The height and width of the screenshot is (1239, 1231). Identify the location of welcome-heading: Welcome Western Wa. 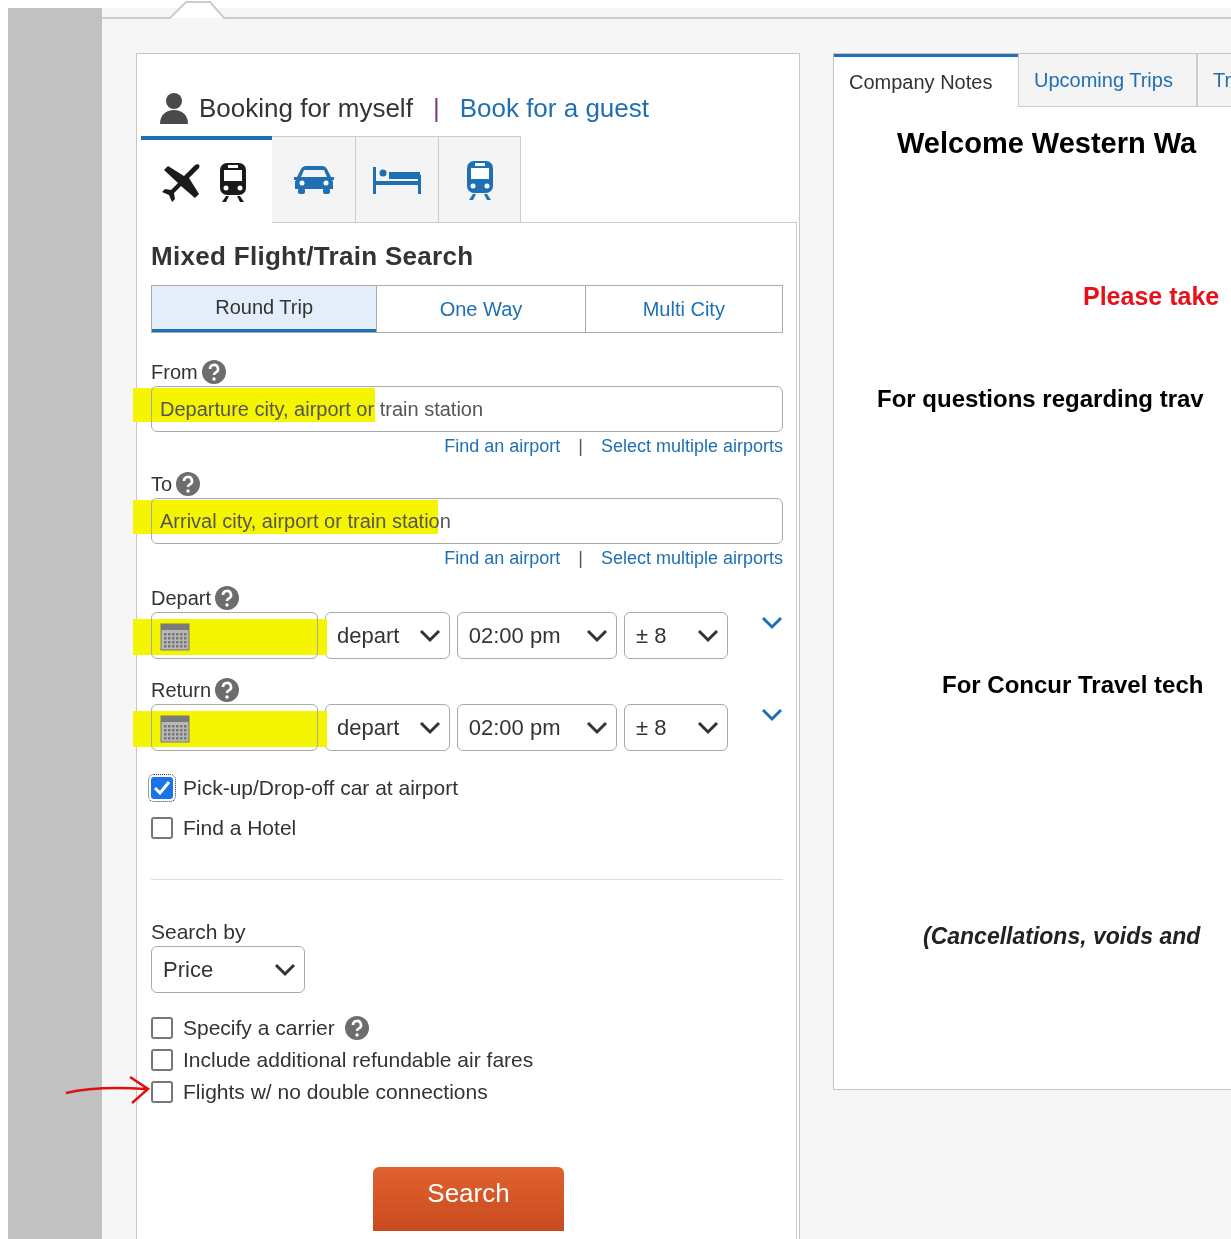
(1047, 143).